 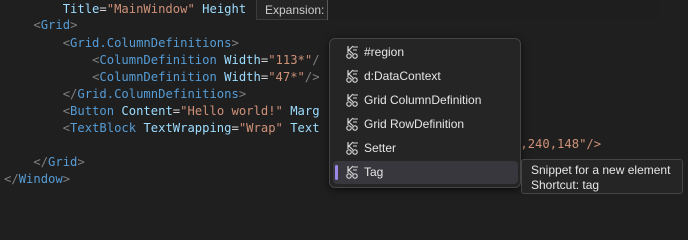 I want to click on code-token: "MainWindow", so click(x=150, y=9).